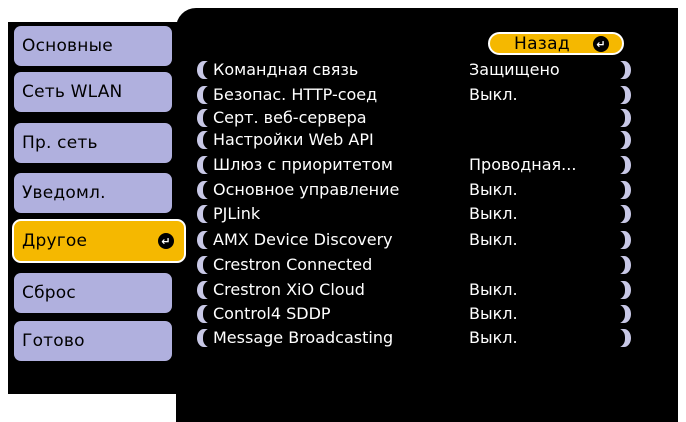 Image resolution: width=686 pixels, height=422 pixels. I want to click on menu-row-pjlink: PJLink Выкл., so click(414, 214).